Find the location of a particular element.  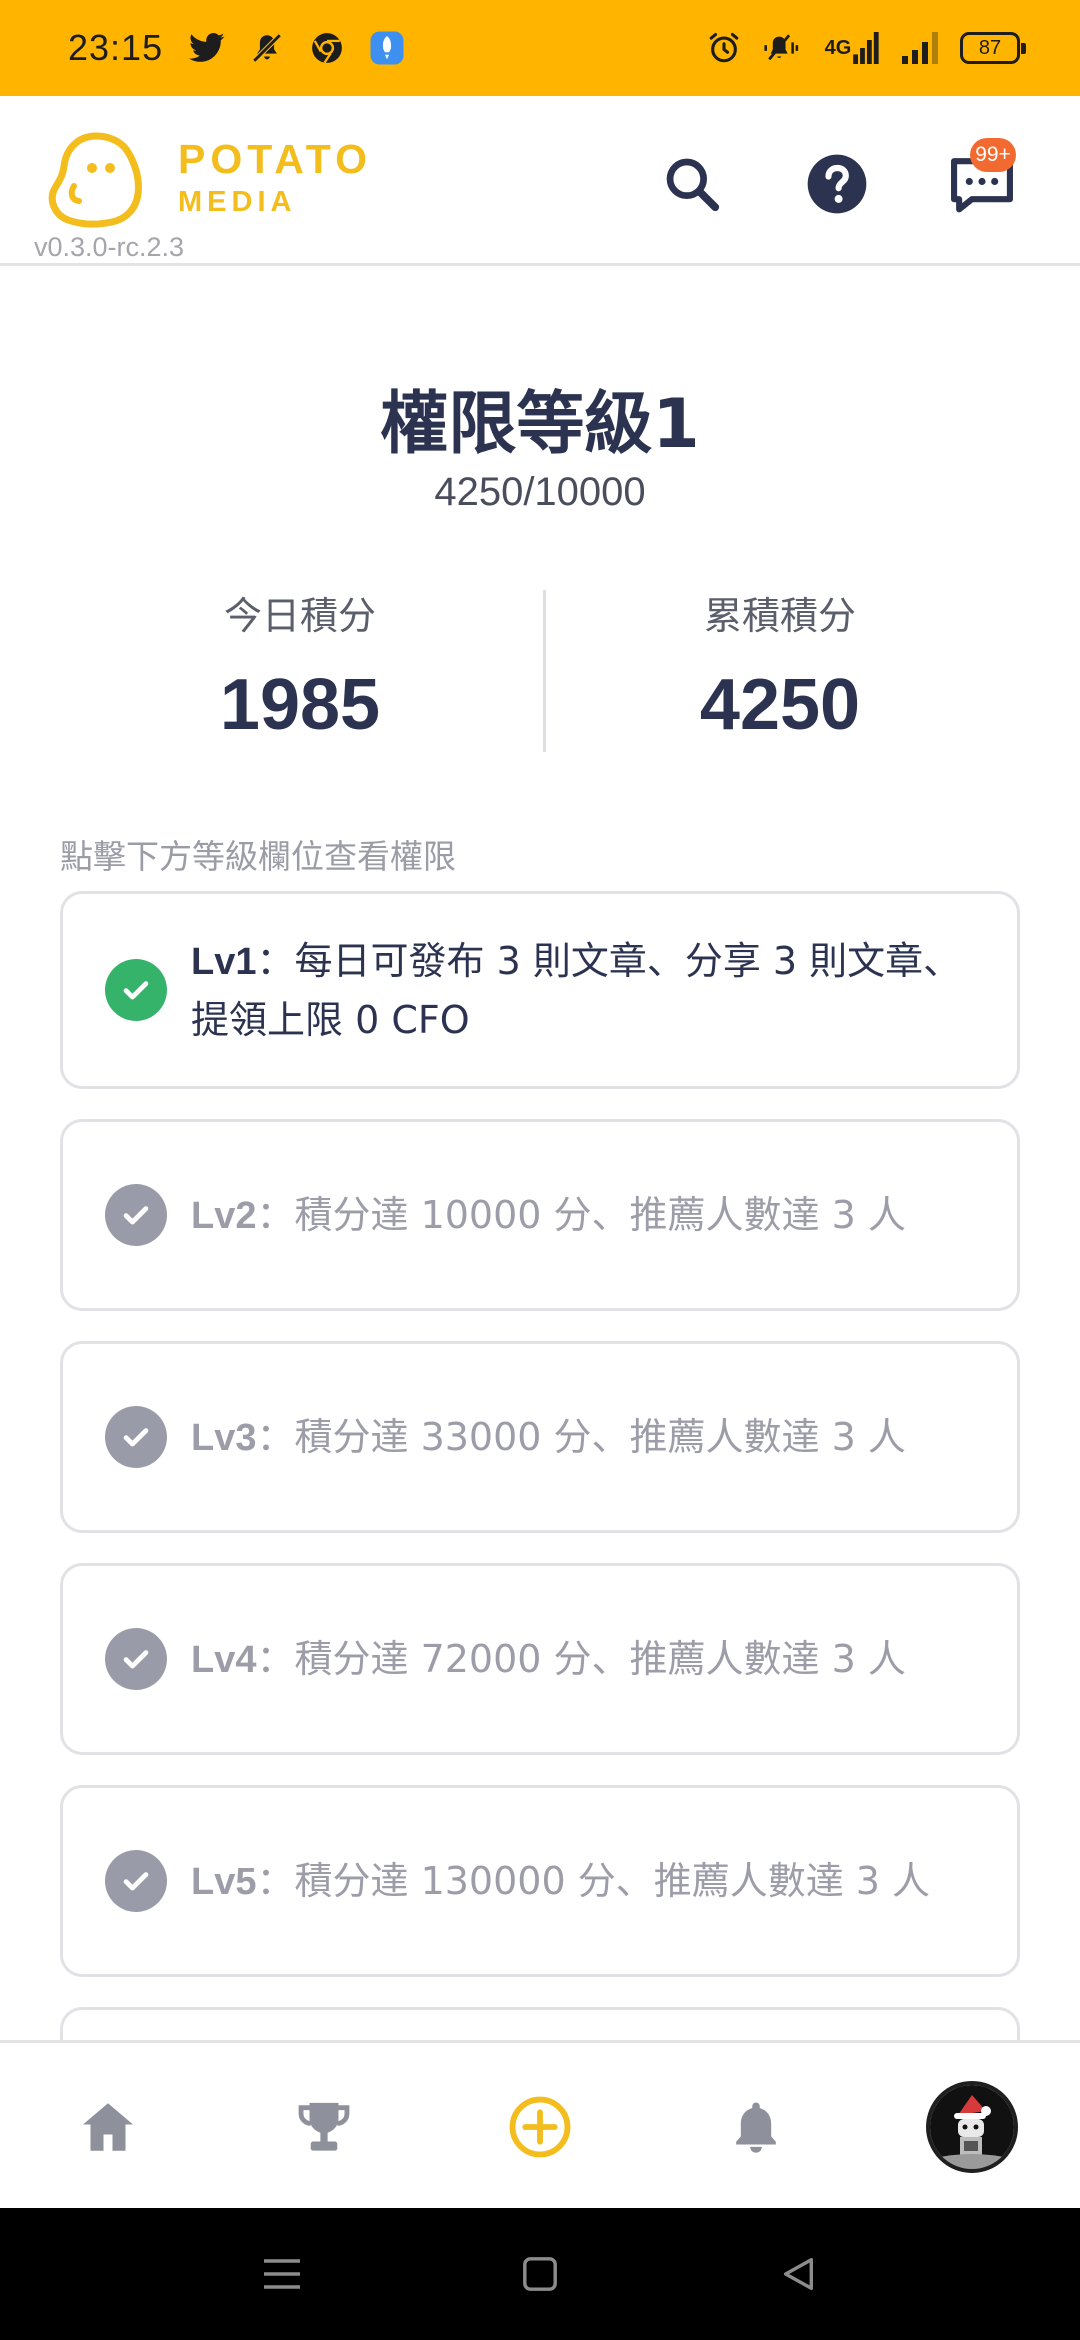

level-description: ：積分達 130000 分、推薦人數達 3 人 is located at coordinates (593, 1880).